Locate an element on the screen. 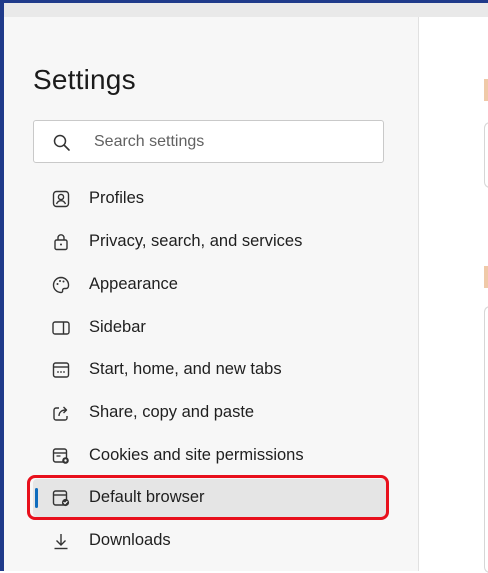 This screenshot has width=488, height=573. search-placeholder: Search settings is located at coordinates (149, 141).